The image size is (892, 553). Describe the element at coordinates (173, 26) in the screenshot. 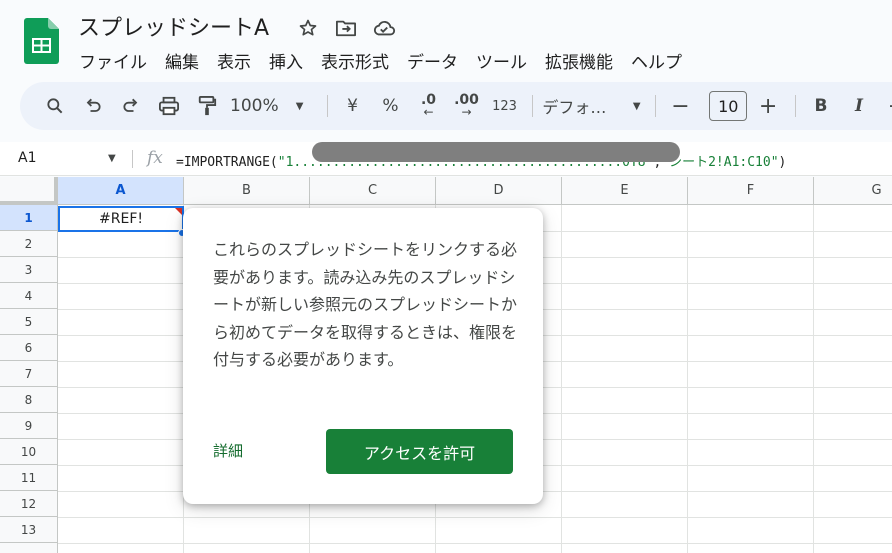

I see `document-title: スプレッドシートA` at that location.